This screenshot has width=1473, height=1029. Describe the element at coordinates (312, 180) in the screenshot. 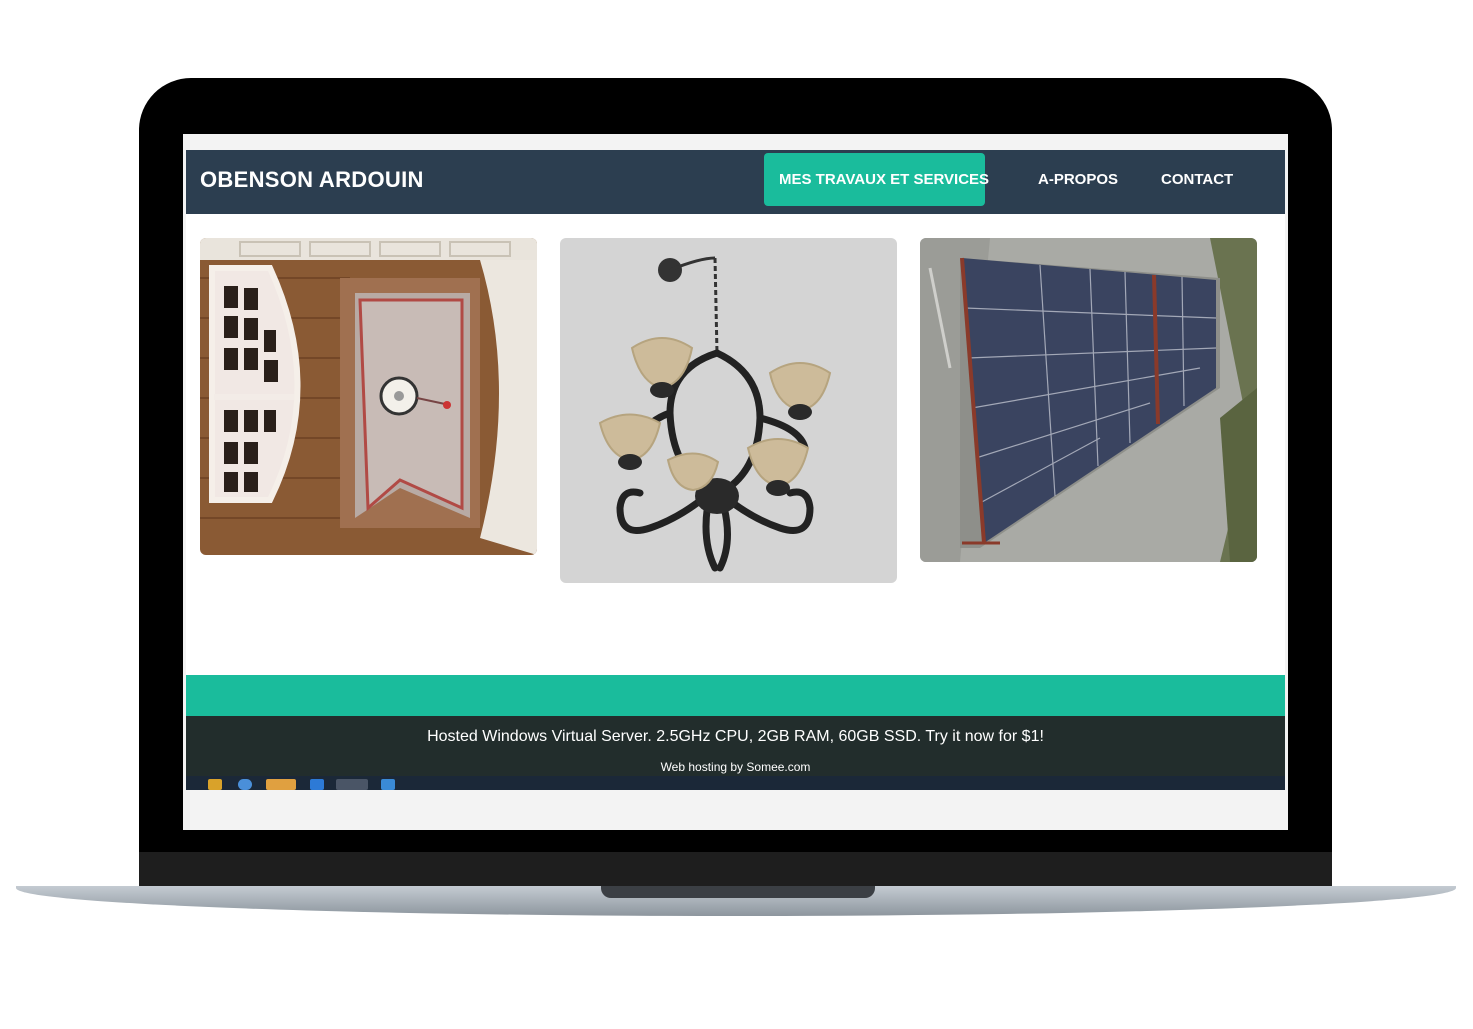

I see `brand-title: OBENSON ARDOUIN` at that location.